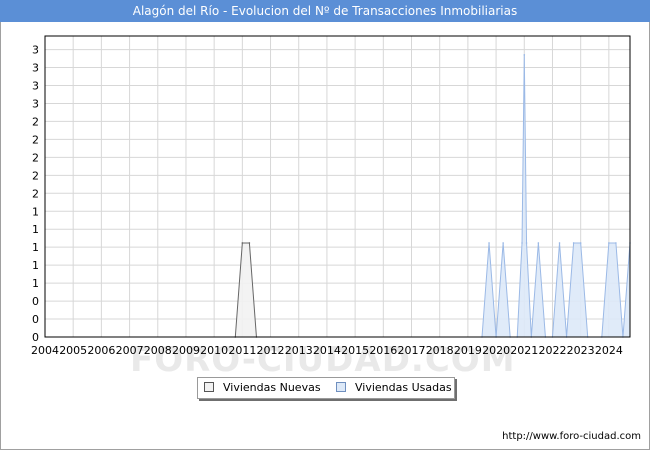 The width and height of the screenshot is (650, 450). I want to click on x-tick-label: 2009, so click(186, 350).